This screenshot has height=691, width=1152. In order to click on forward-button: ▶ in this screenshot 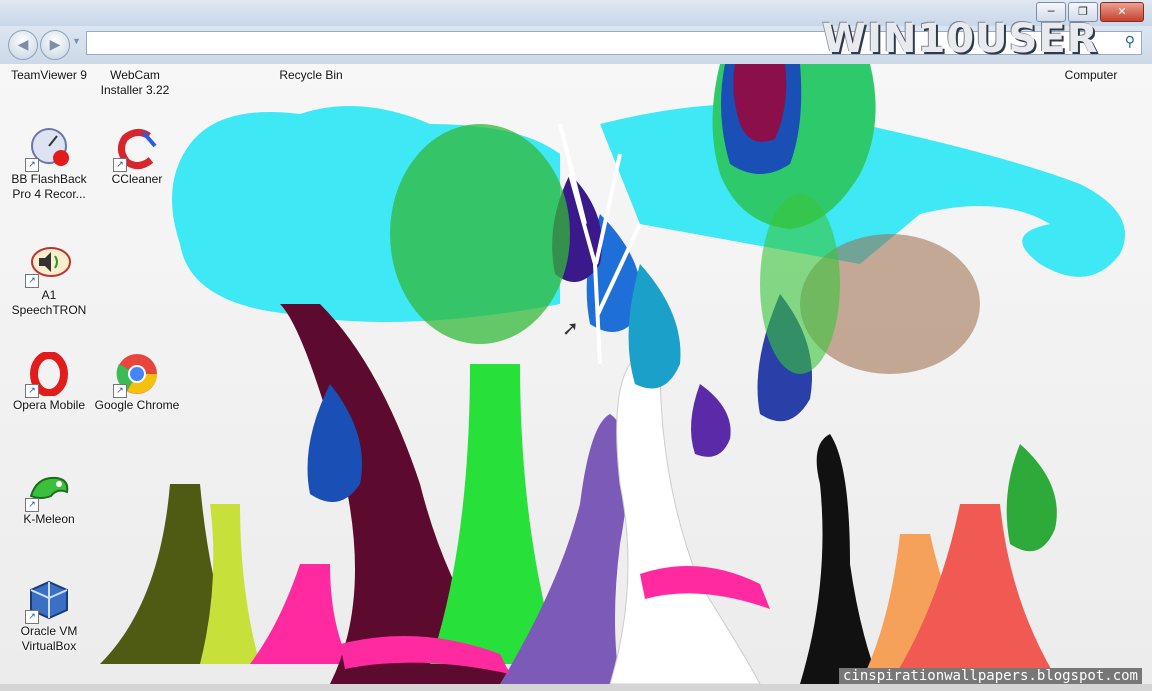, I will do `click(55, 45)`.